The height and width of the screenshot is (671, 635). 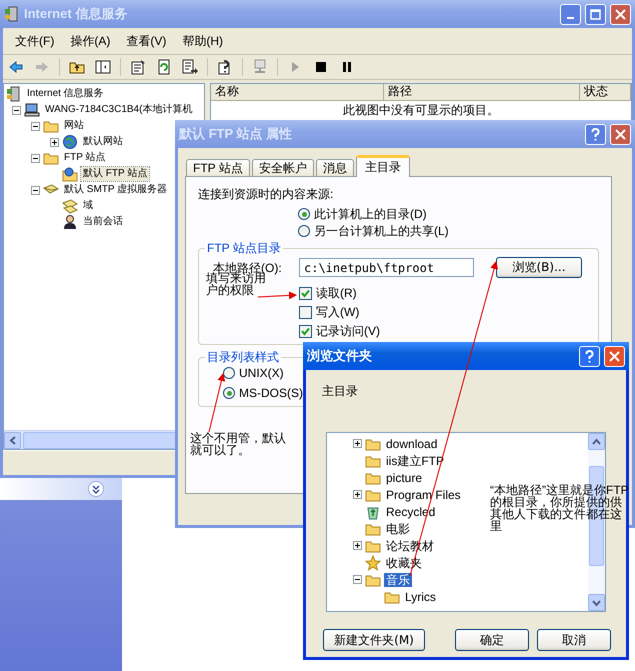 What do you see at coordinates (420, 597) in the screenshot?
I see `tree-item: Lyrics` at bounding box center [420, 597].